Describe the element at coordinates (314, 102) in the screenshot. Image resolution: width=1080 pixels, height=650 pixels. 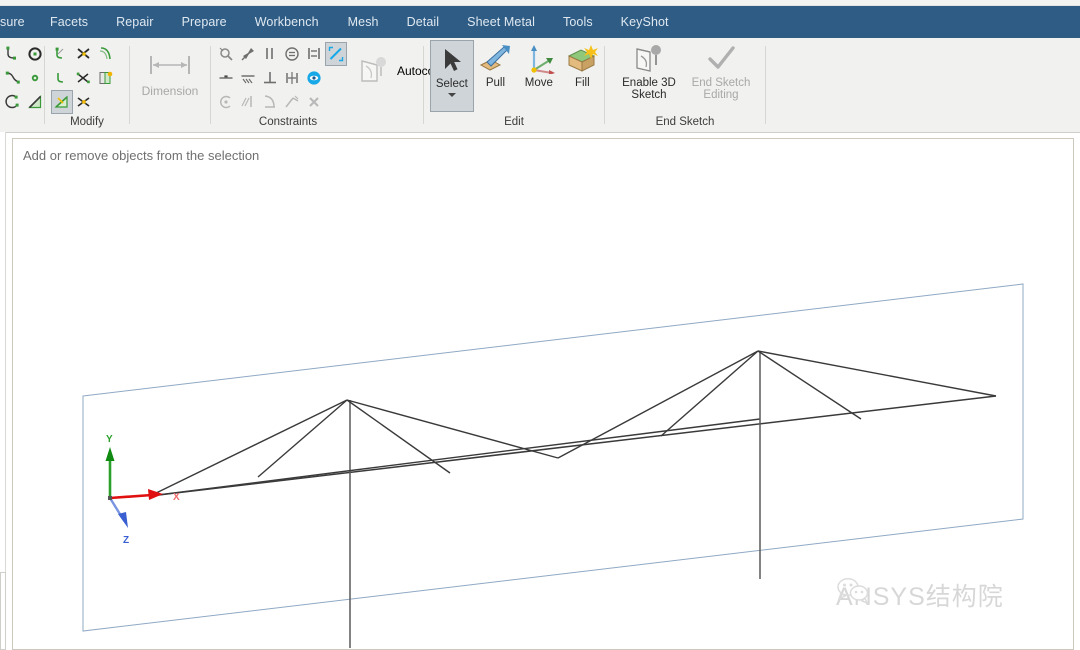
I see `delete-constraints-x-icon` at that location.